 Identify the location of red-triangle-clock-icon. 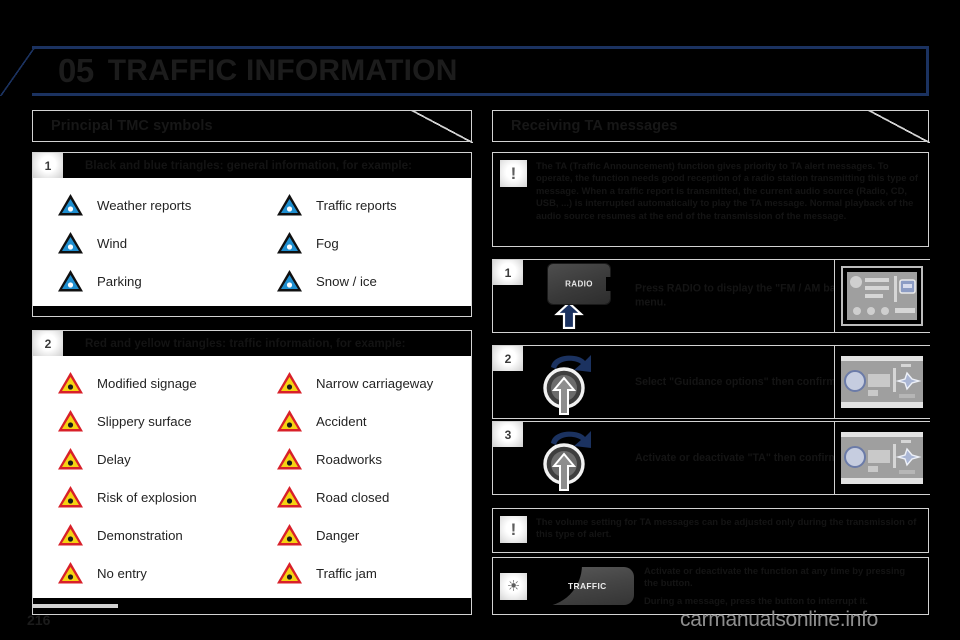
(70, 459).